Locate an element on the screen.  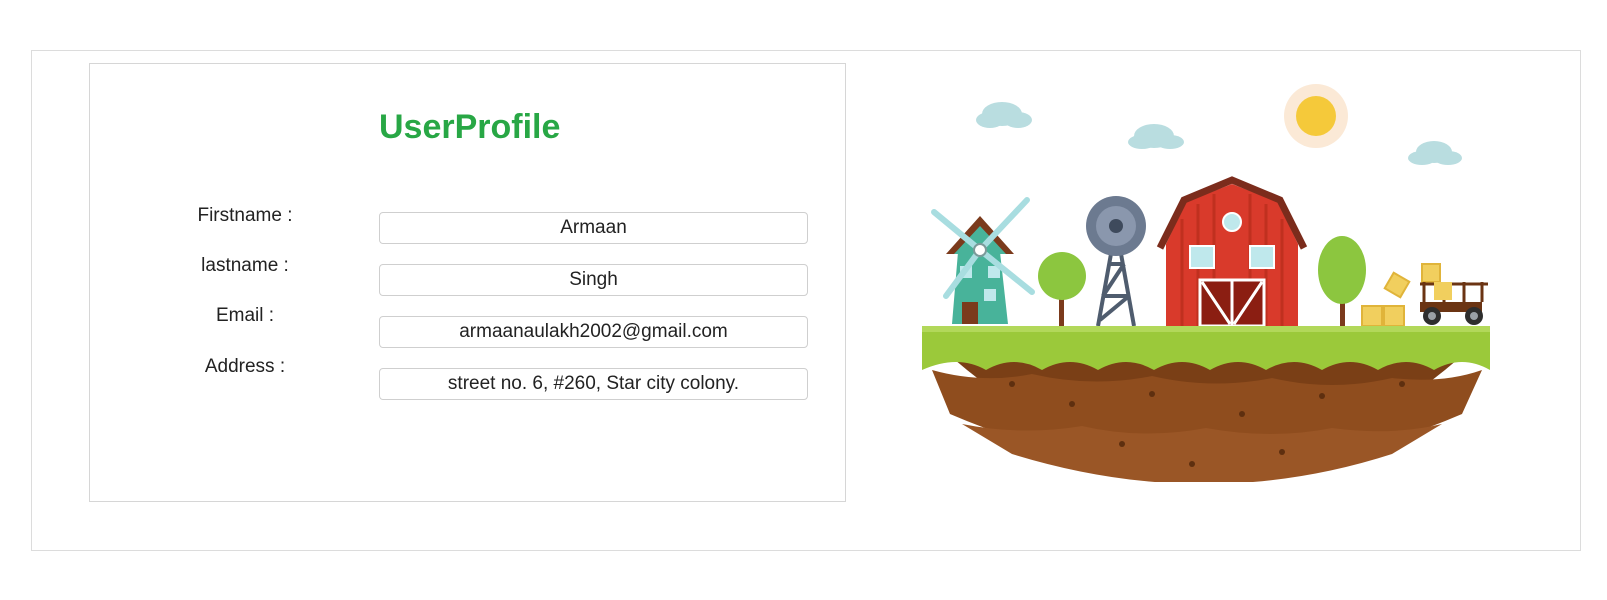
firstname-field: Armaan is located at coordinates (593, 228).